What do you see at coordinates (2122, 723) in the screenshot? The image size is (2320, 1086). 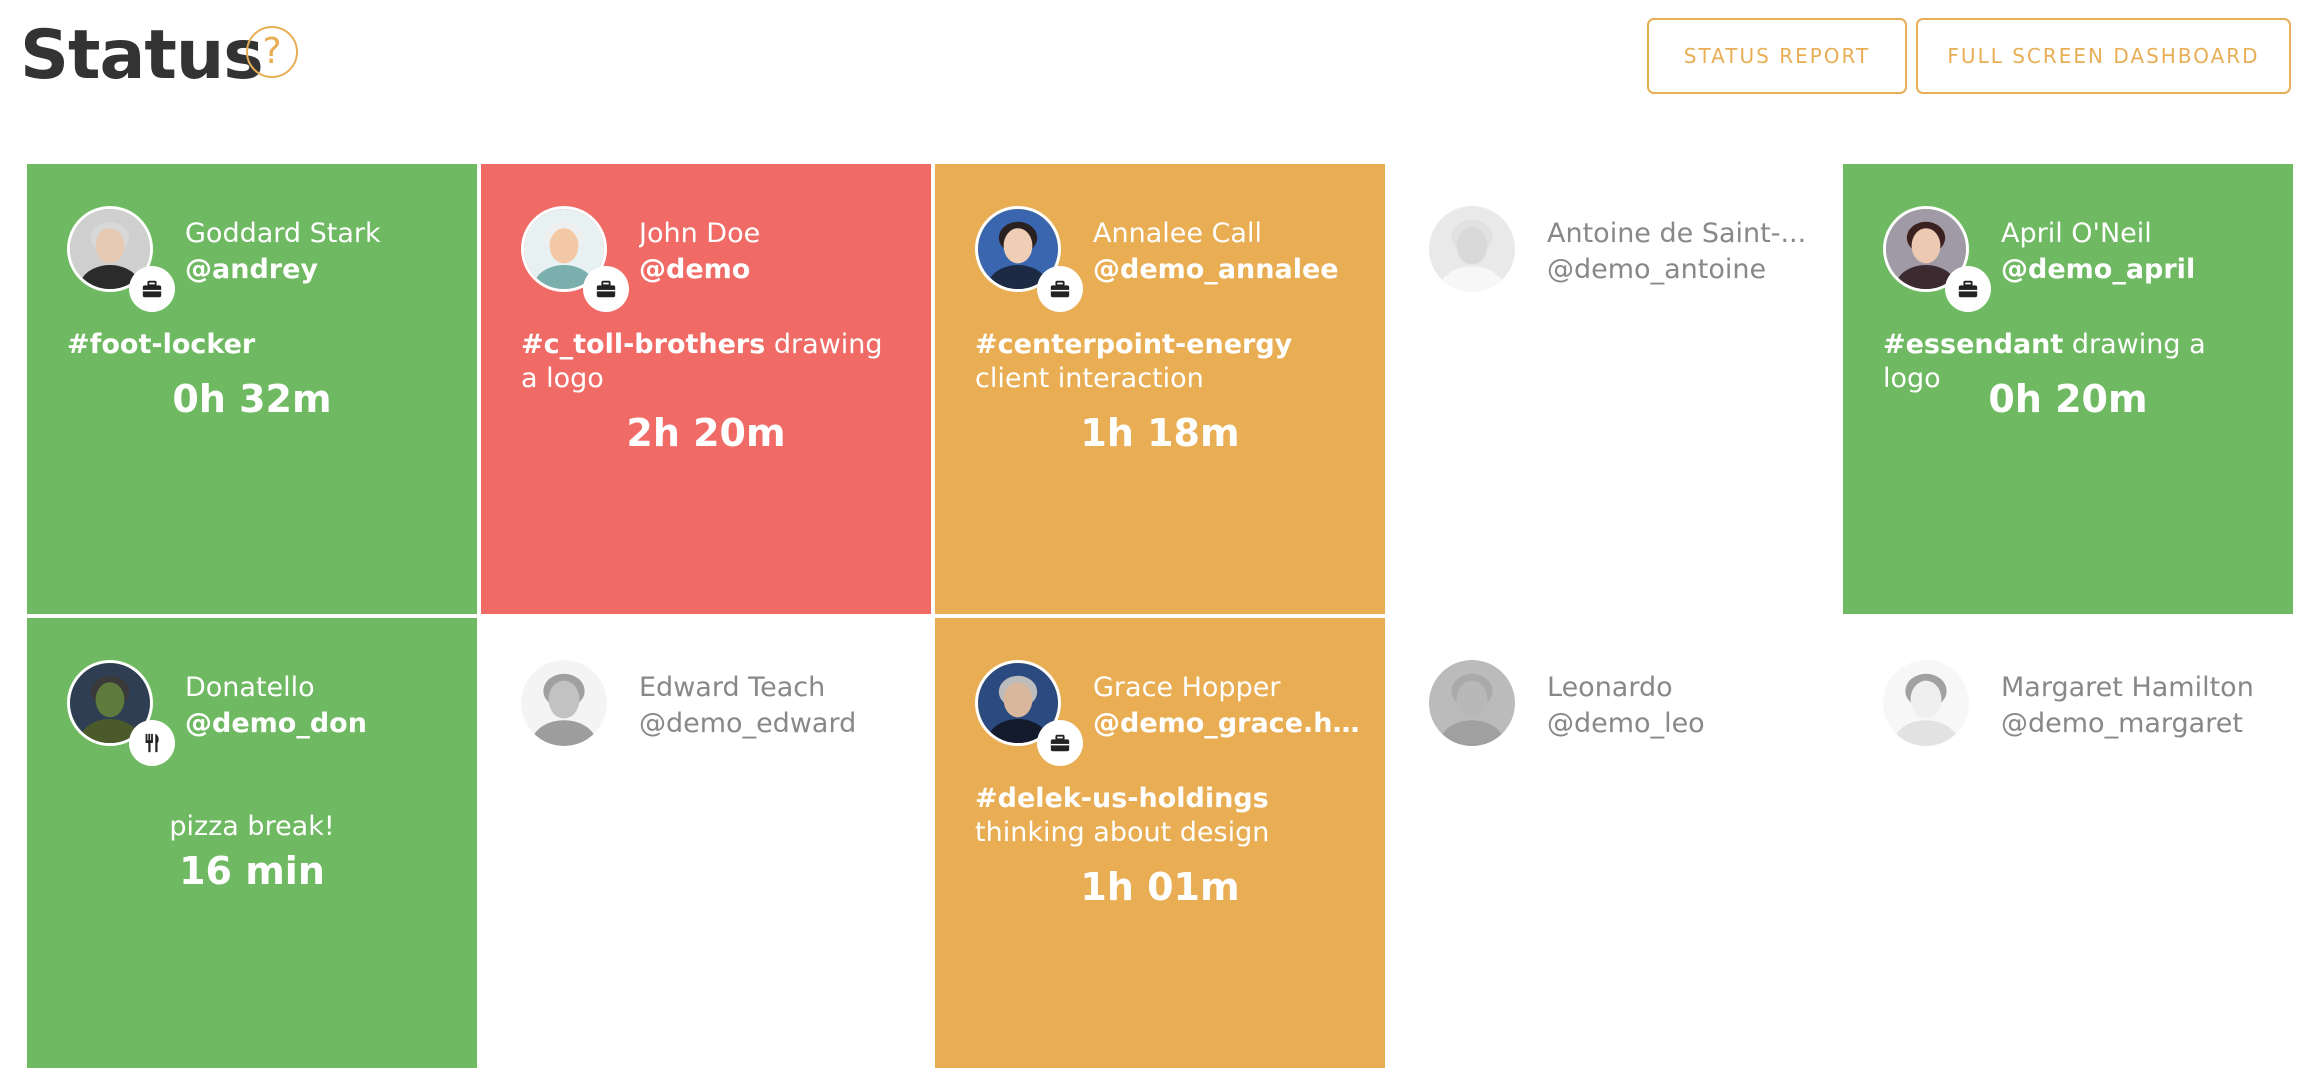 I see `user-handle: @demo_margaret` at bounding box center [2122, 723].